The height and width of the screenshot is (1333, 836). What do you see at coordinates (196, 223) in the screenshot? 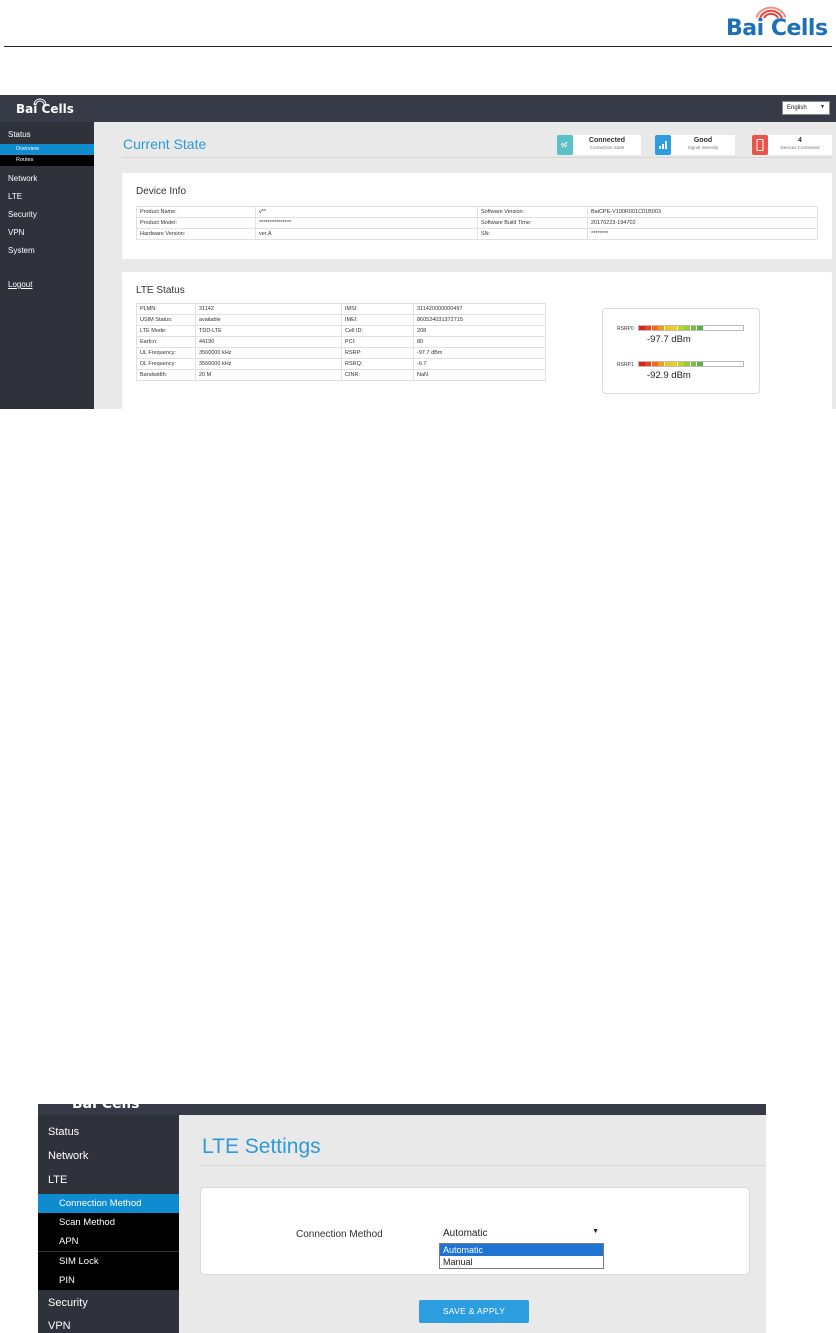
I see `table-cell: Product Model:` at bounding box center [196, 223].